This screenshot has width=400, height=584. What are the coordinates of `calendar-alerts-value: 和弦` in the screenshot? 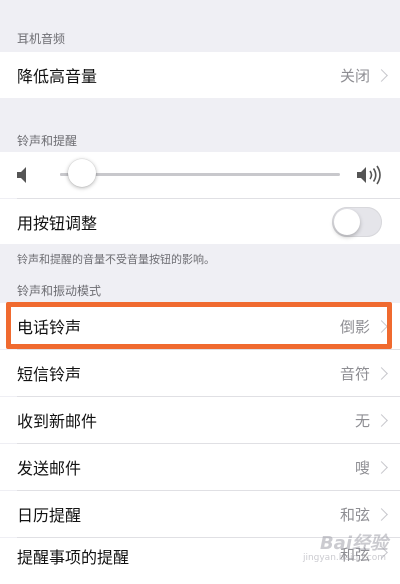 It's located at (354, 514).